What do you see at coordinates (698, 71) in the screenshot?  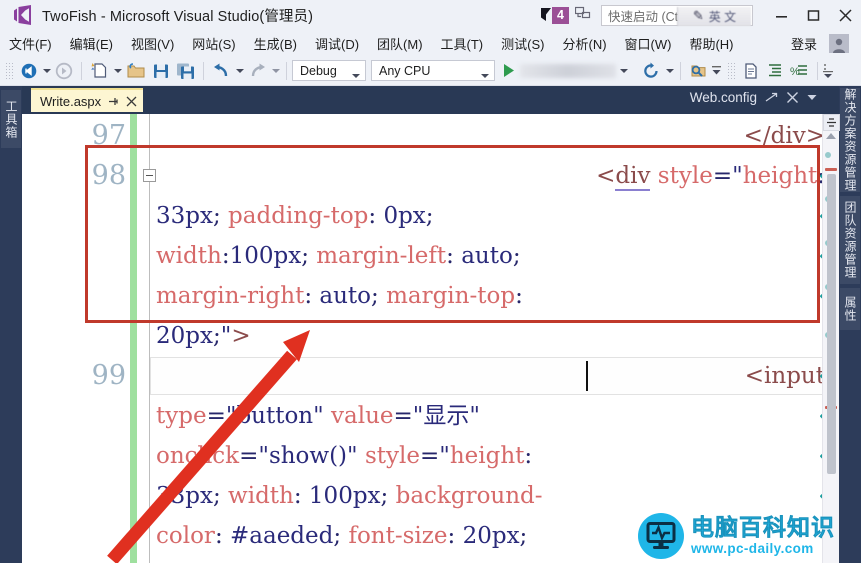 I see `find-in-files-button` at bounding box center [698, 71].